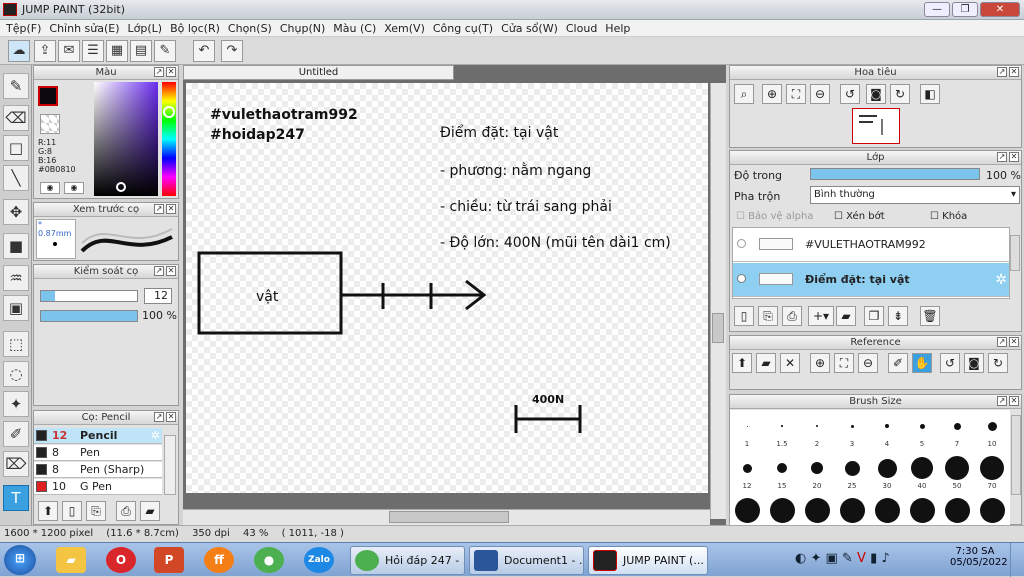 This screenshot has width=1024, height=577. I want to click on brush-size-cell: 1.5, so click(782, 430).